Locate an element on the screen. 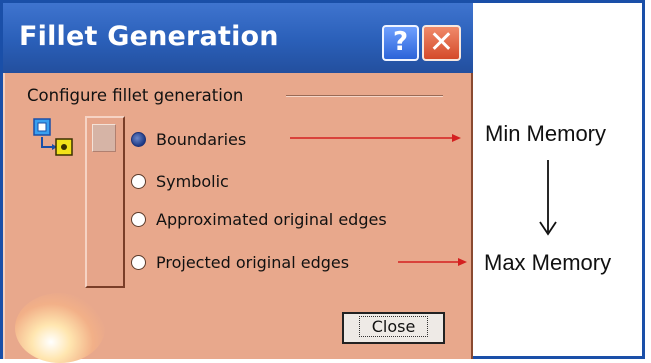 This screenshot has height=363, width=651. min-memory-label: Min Memory is located at coordinates (546, 133).